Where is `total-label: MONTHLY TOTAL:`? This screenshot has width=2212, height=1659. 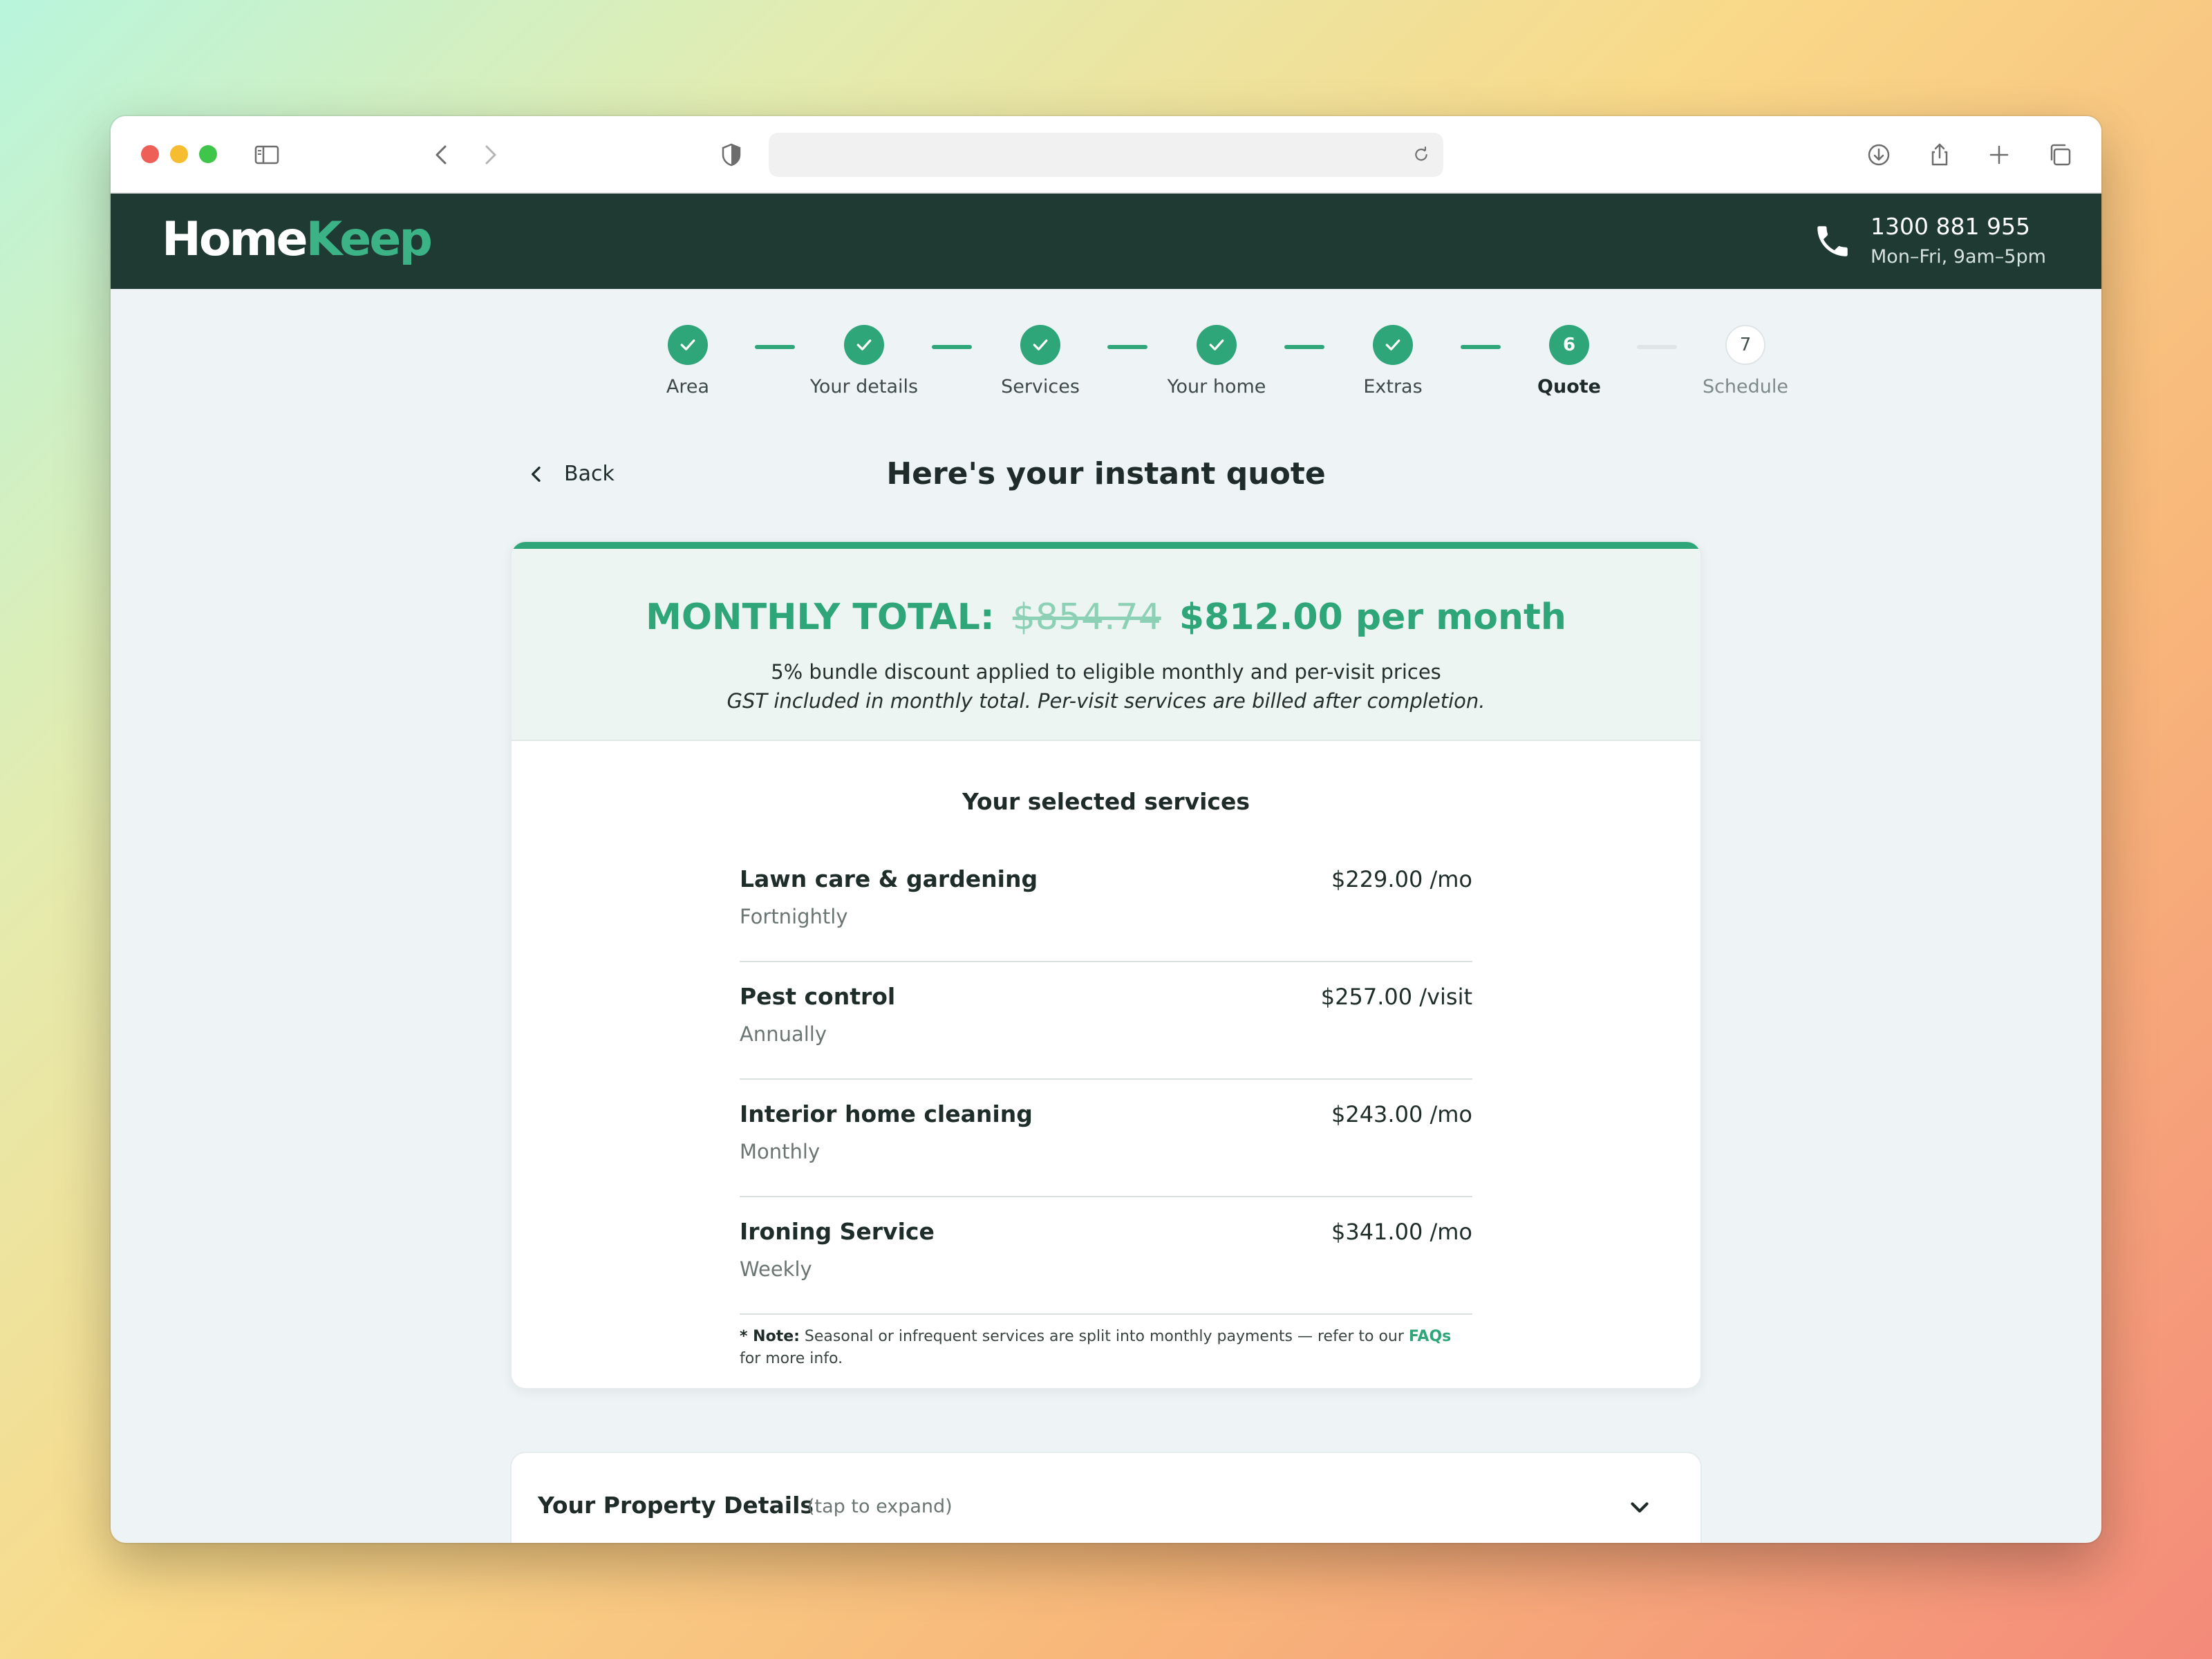
total-label: MONTHLY TOTAL: is located at coordinates (821, 617).